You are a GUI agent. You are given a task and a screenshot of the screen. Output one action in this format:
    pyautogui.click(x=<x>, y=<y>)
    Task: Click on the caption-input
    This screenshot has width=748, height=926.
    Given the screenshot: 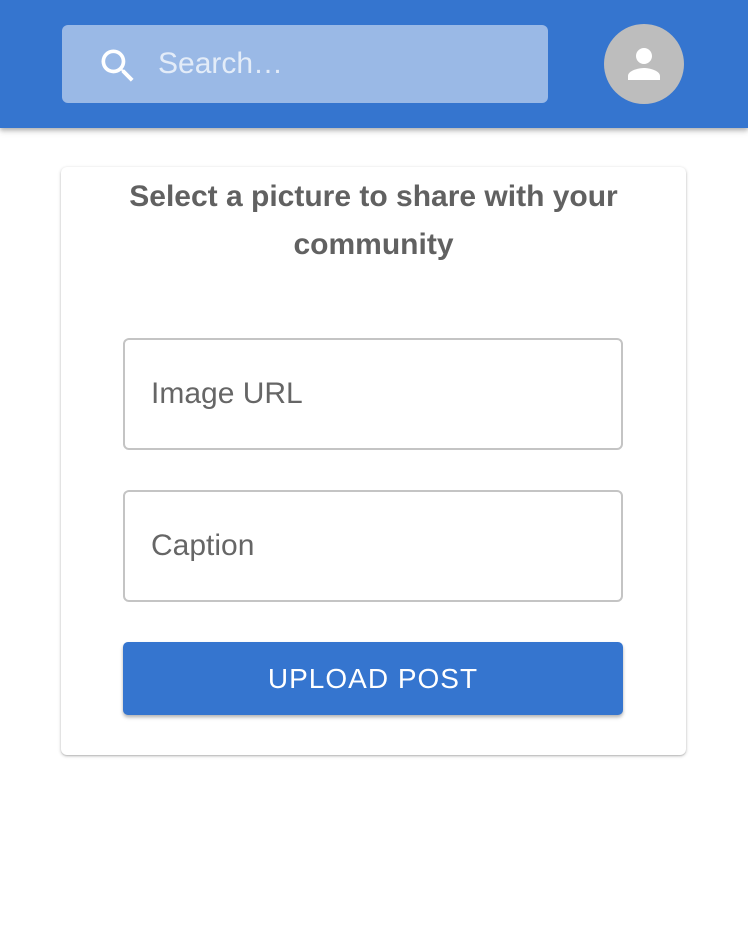 What is the action you would take?
    pyautogui.click(x=373, y=546)
    